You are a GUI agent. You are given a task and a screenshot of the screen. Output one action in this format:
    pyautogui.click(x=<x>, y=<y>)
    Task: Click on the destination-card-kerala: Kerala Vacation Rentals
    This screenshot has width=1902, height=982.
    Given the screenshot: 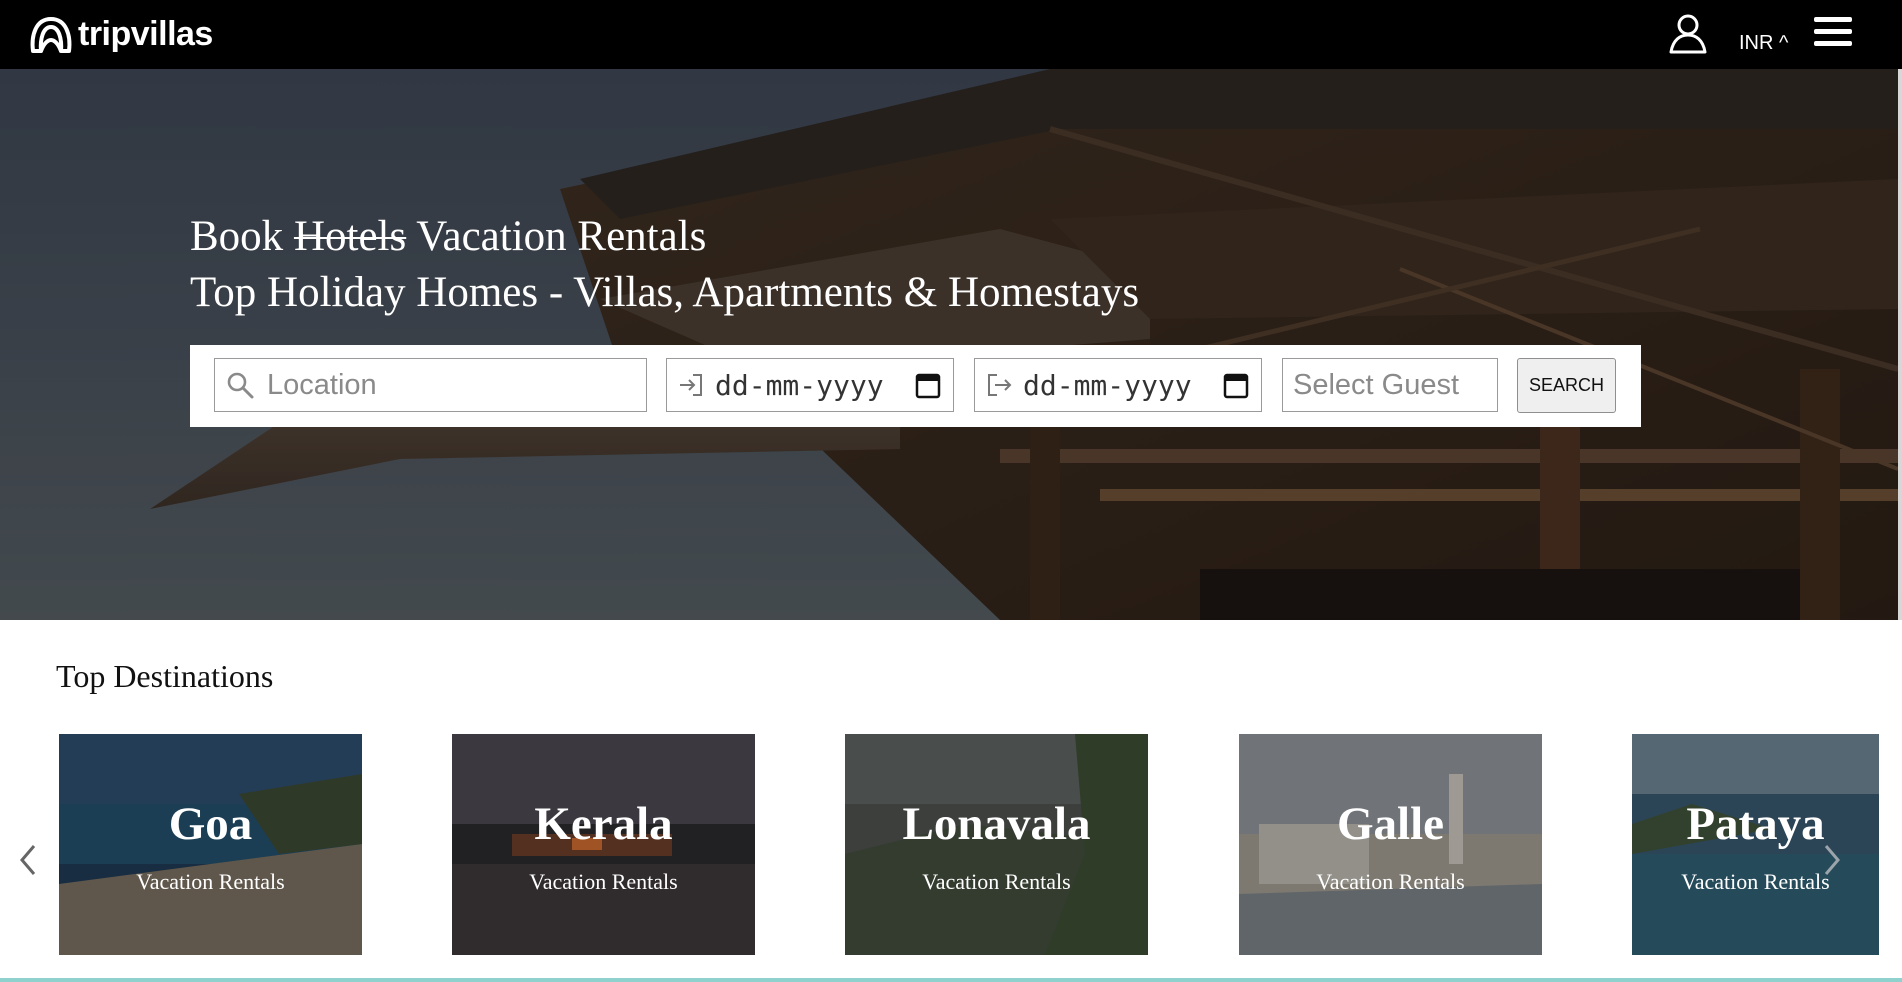 What is the action you would take?
    pyautogui.click(x=603, y=844)
    